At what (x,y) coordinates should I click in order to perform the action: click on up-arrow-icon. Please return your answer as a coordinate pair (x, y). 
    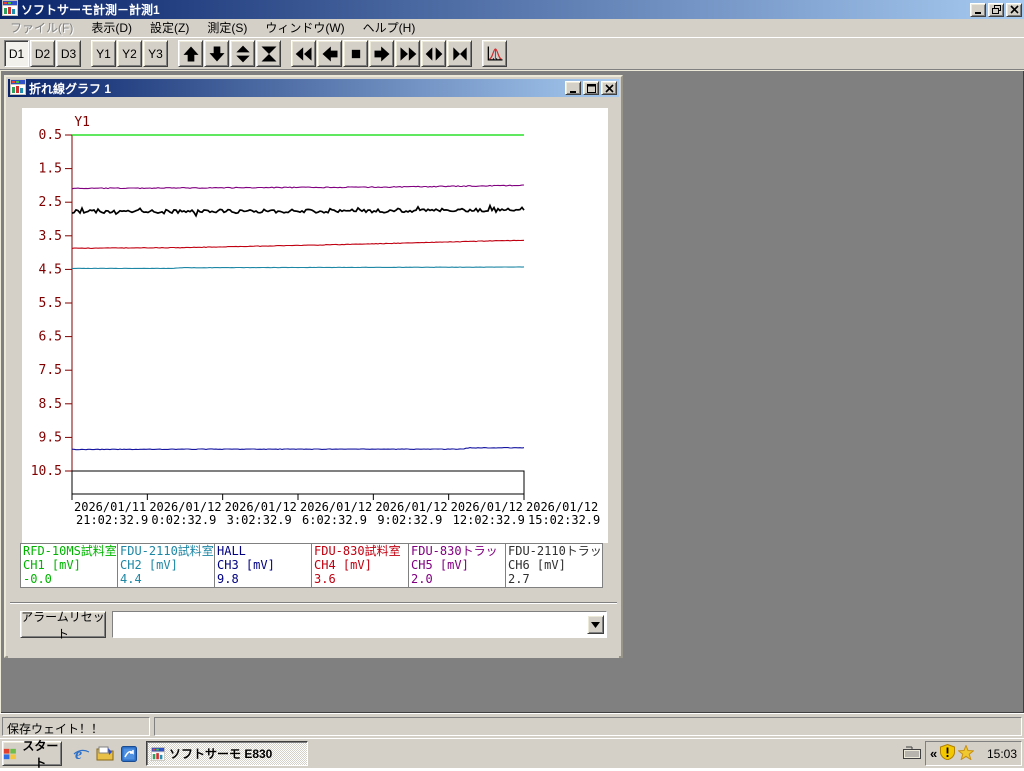
    Looking at the image, I should click on (190, 53).